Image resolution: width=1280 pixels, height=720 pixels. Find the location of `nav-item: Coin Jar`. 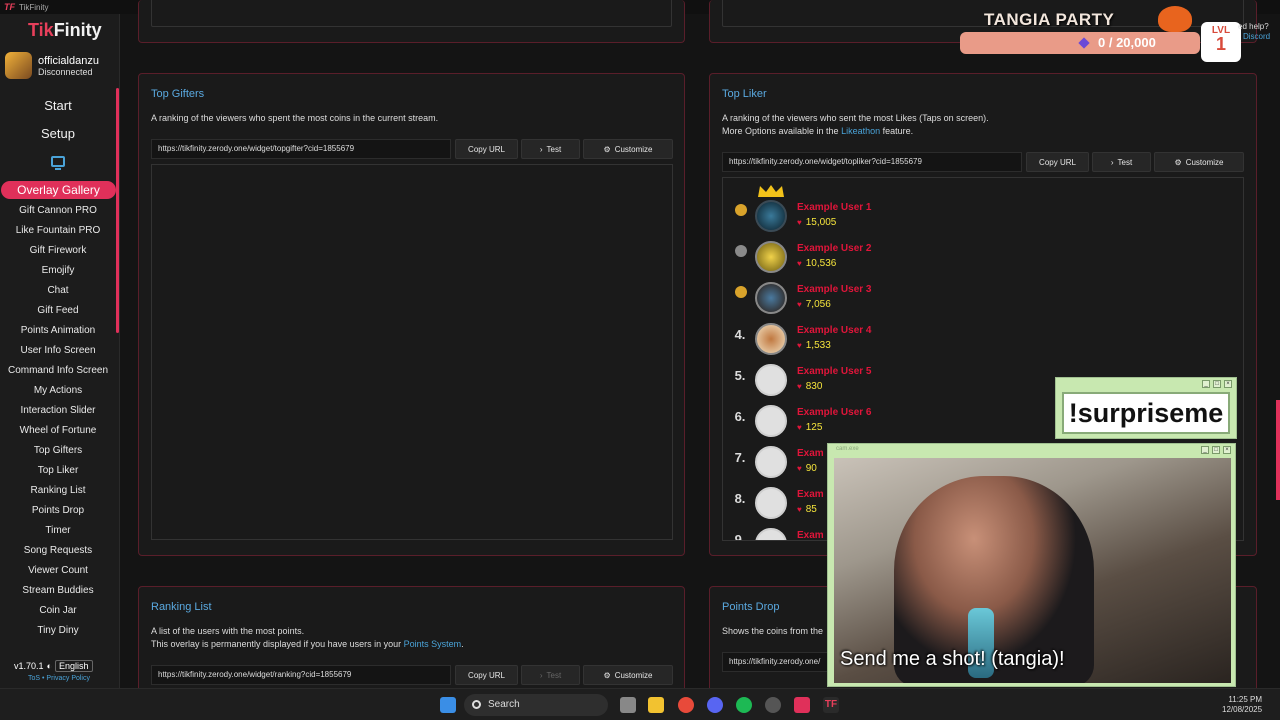

nav-item: Coin Jar is located at coordinates (58, 611).